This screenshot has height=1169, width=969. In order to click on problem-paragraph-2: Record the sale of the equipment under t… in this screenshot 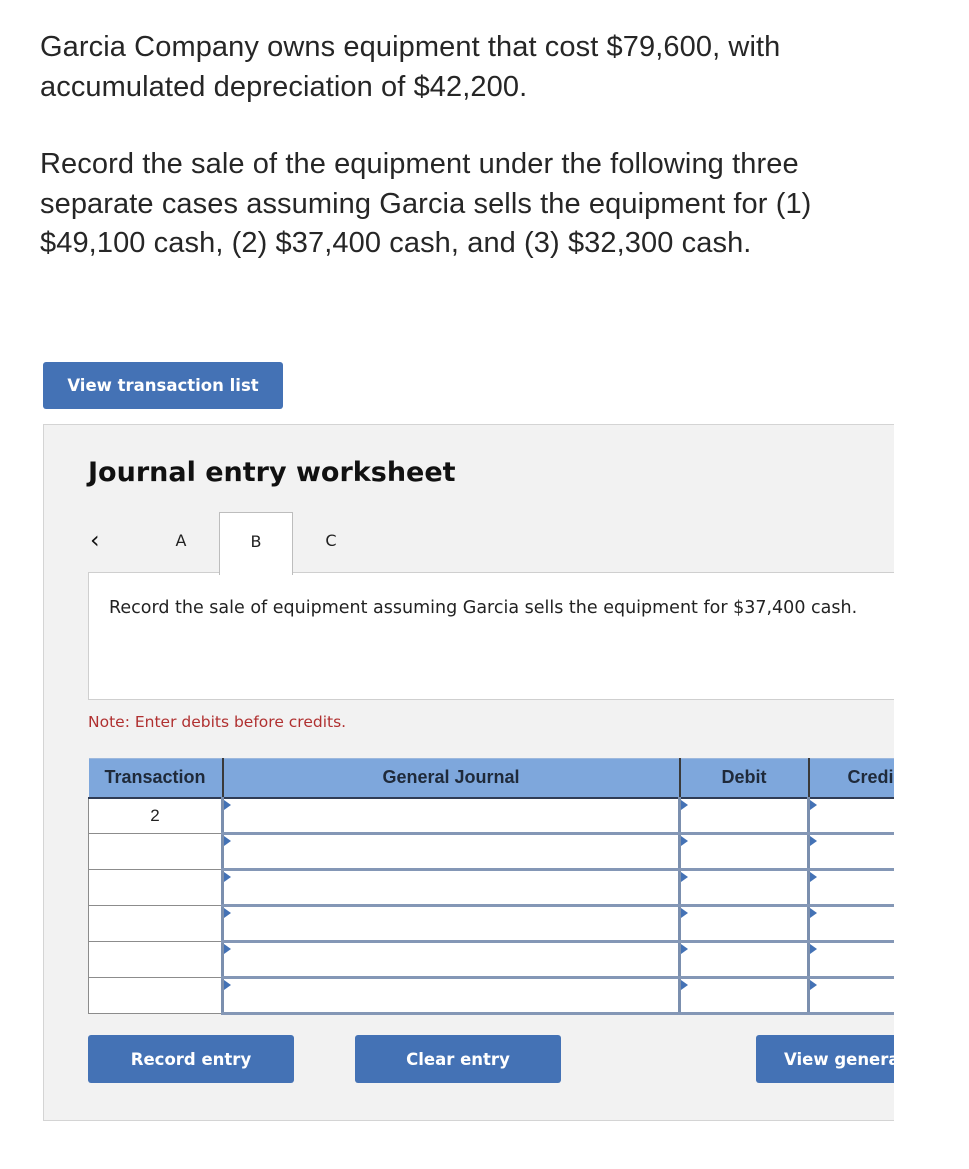, I will do `click(426, 203)`.